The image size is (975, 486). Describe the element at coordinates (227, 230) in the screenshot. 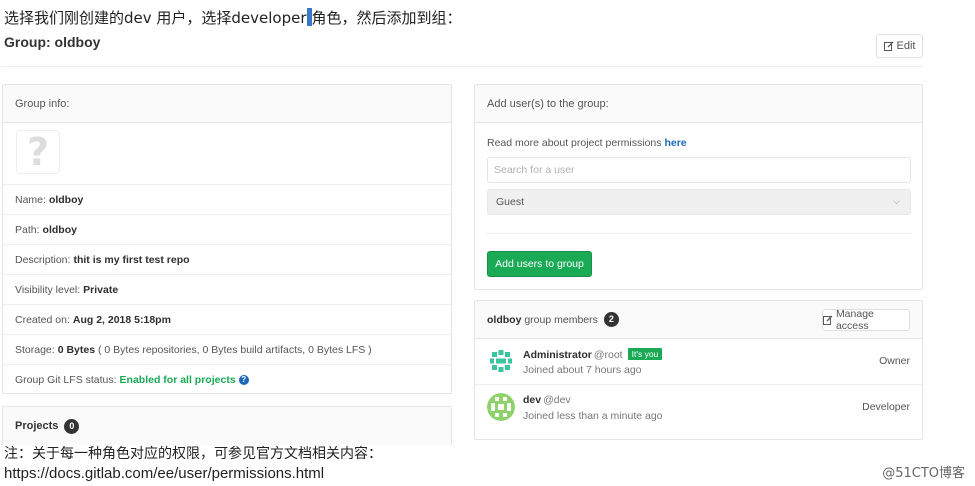

I see `info-row-path: Path: oldboy` at that location.